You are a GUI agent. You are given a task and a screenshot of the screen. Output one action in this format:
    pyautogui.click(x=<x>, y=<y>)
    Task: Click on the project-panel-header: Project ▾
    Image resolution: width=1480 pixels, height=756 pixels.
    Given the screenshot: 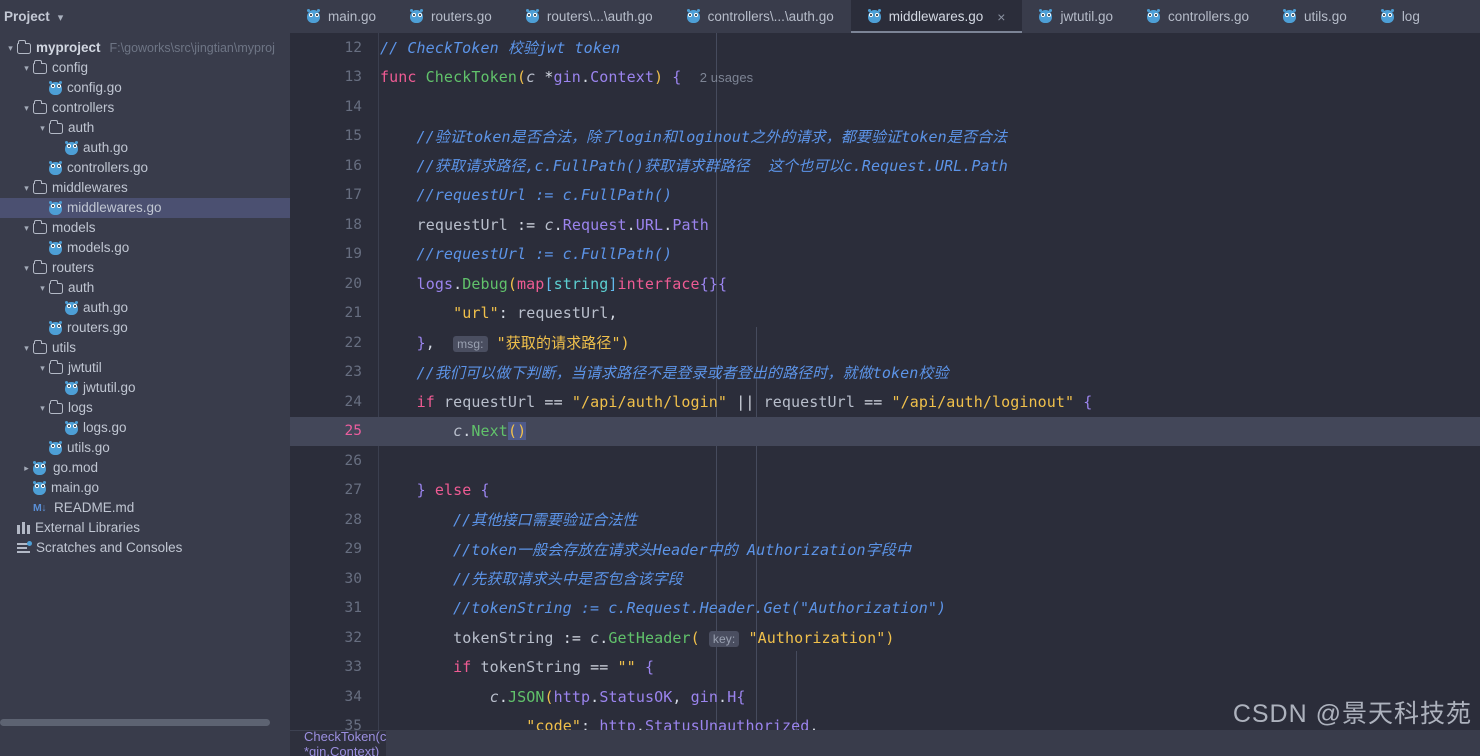 What is the action you would take?
    pyautogui.click(x=145, y=16)
    